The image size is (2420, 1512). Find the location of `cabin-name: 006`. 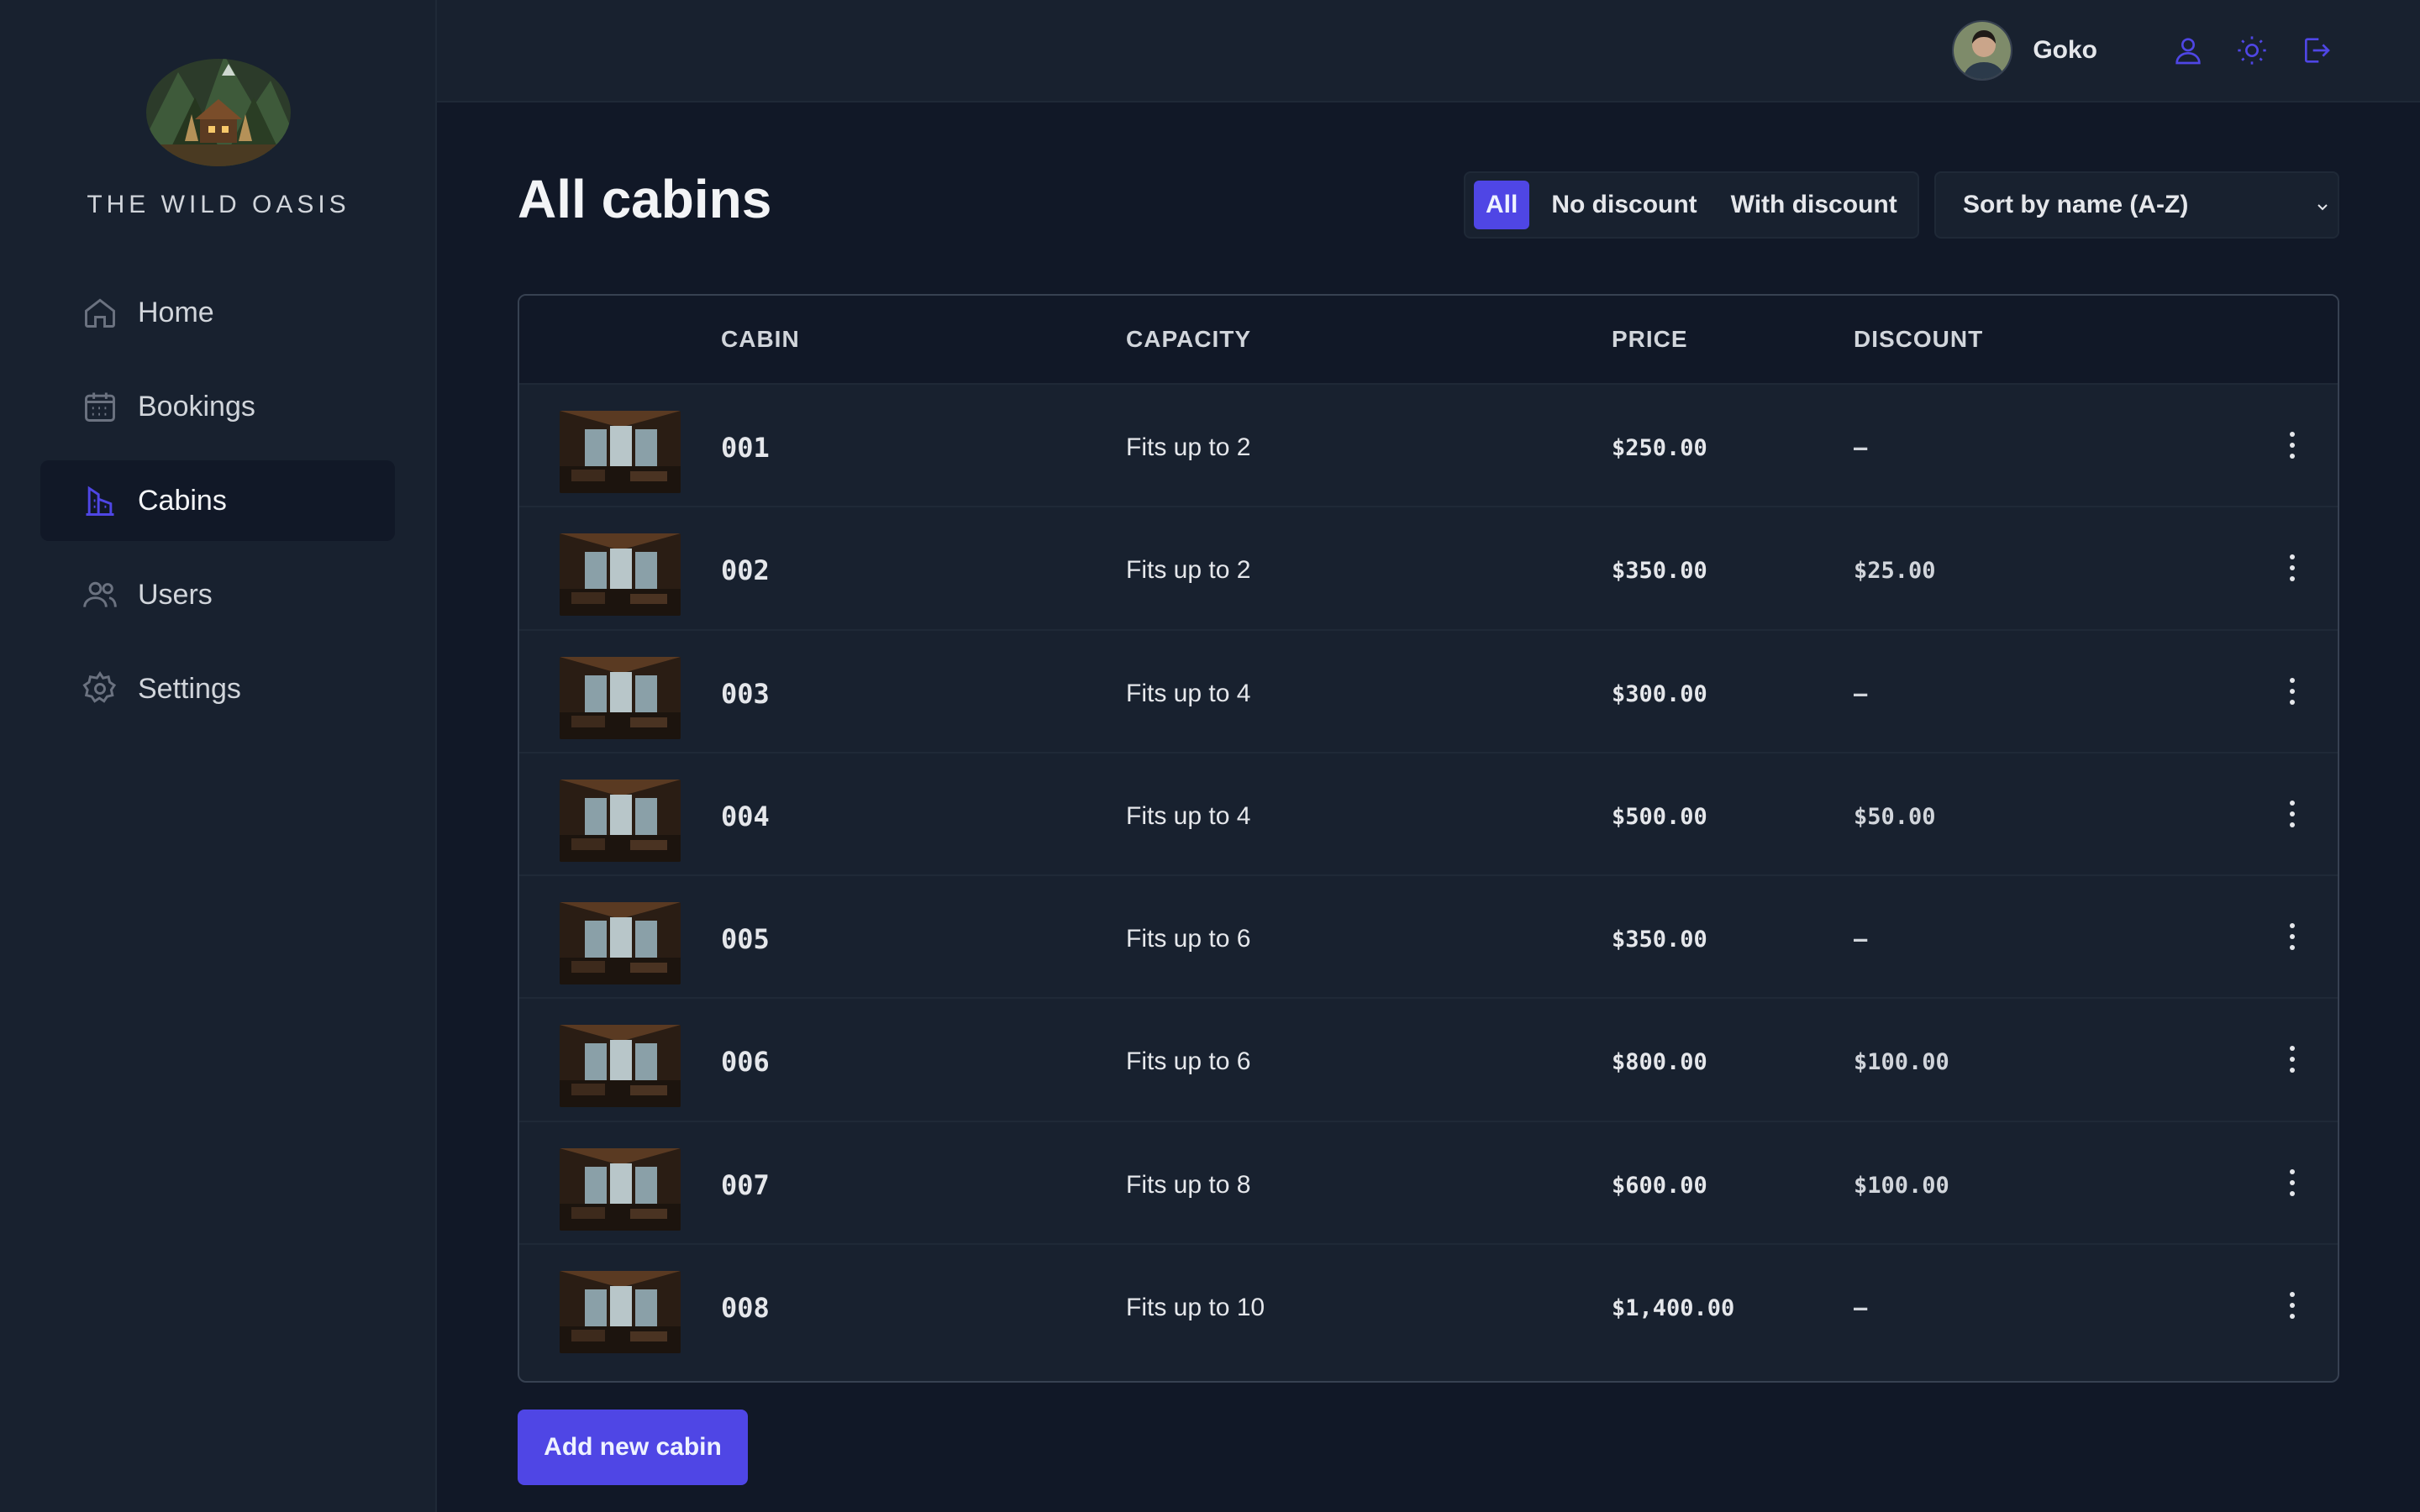

cabin-name: 006 is located at coordinates (746, 1062).